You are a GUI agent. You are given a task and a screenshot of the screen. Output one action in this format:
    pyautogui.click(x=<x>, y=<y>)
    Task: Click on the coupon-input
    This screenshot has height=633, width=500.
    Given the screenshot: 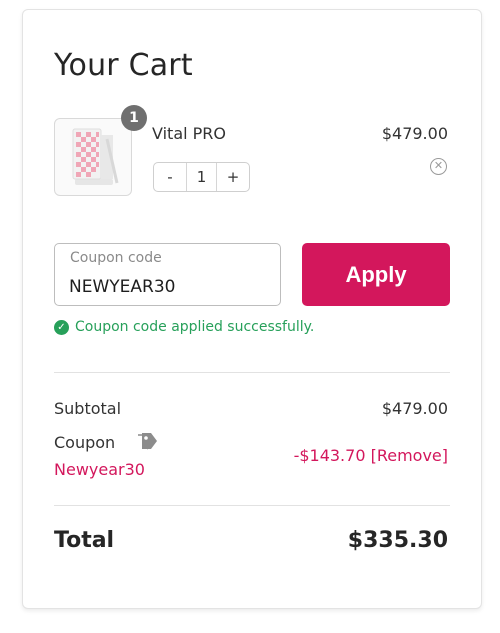 What is the action you would take?
    pyautogui.click(x=169, y=287)
    